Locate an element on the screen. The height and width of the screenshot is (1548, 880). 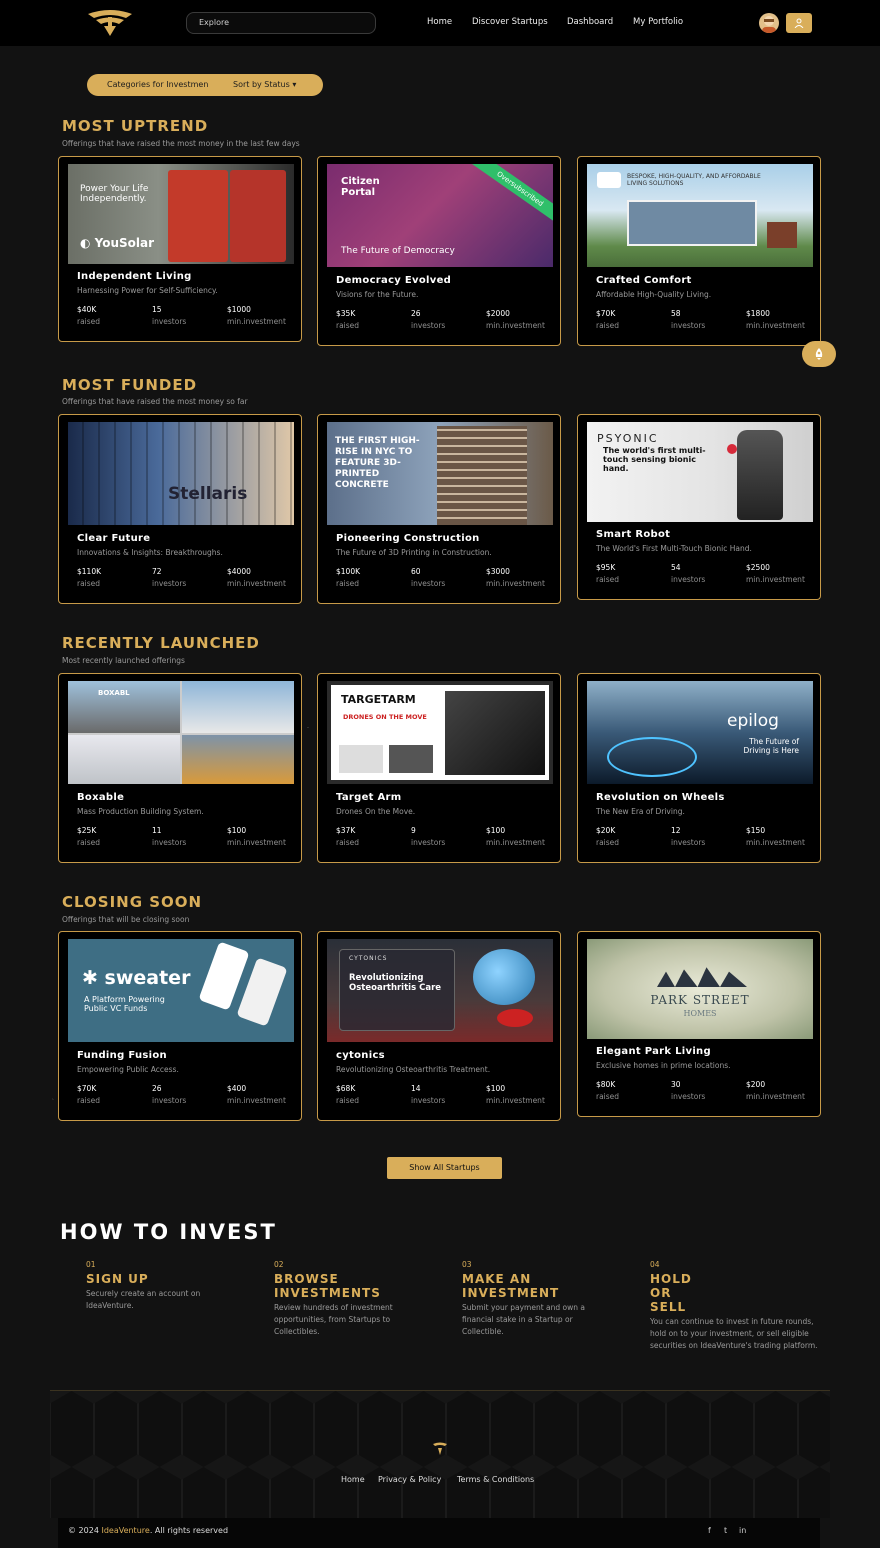
brand-link: IdeaVenture is located at coordinates (125, 1530).